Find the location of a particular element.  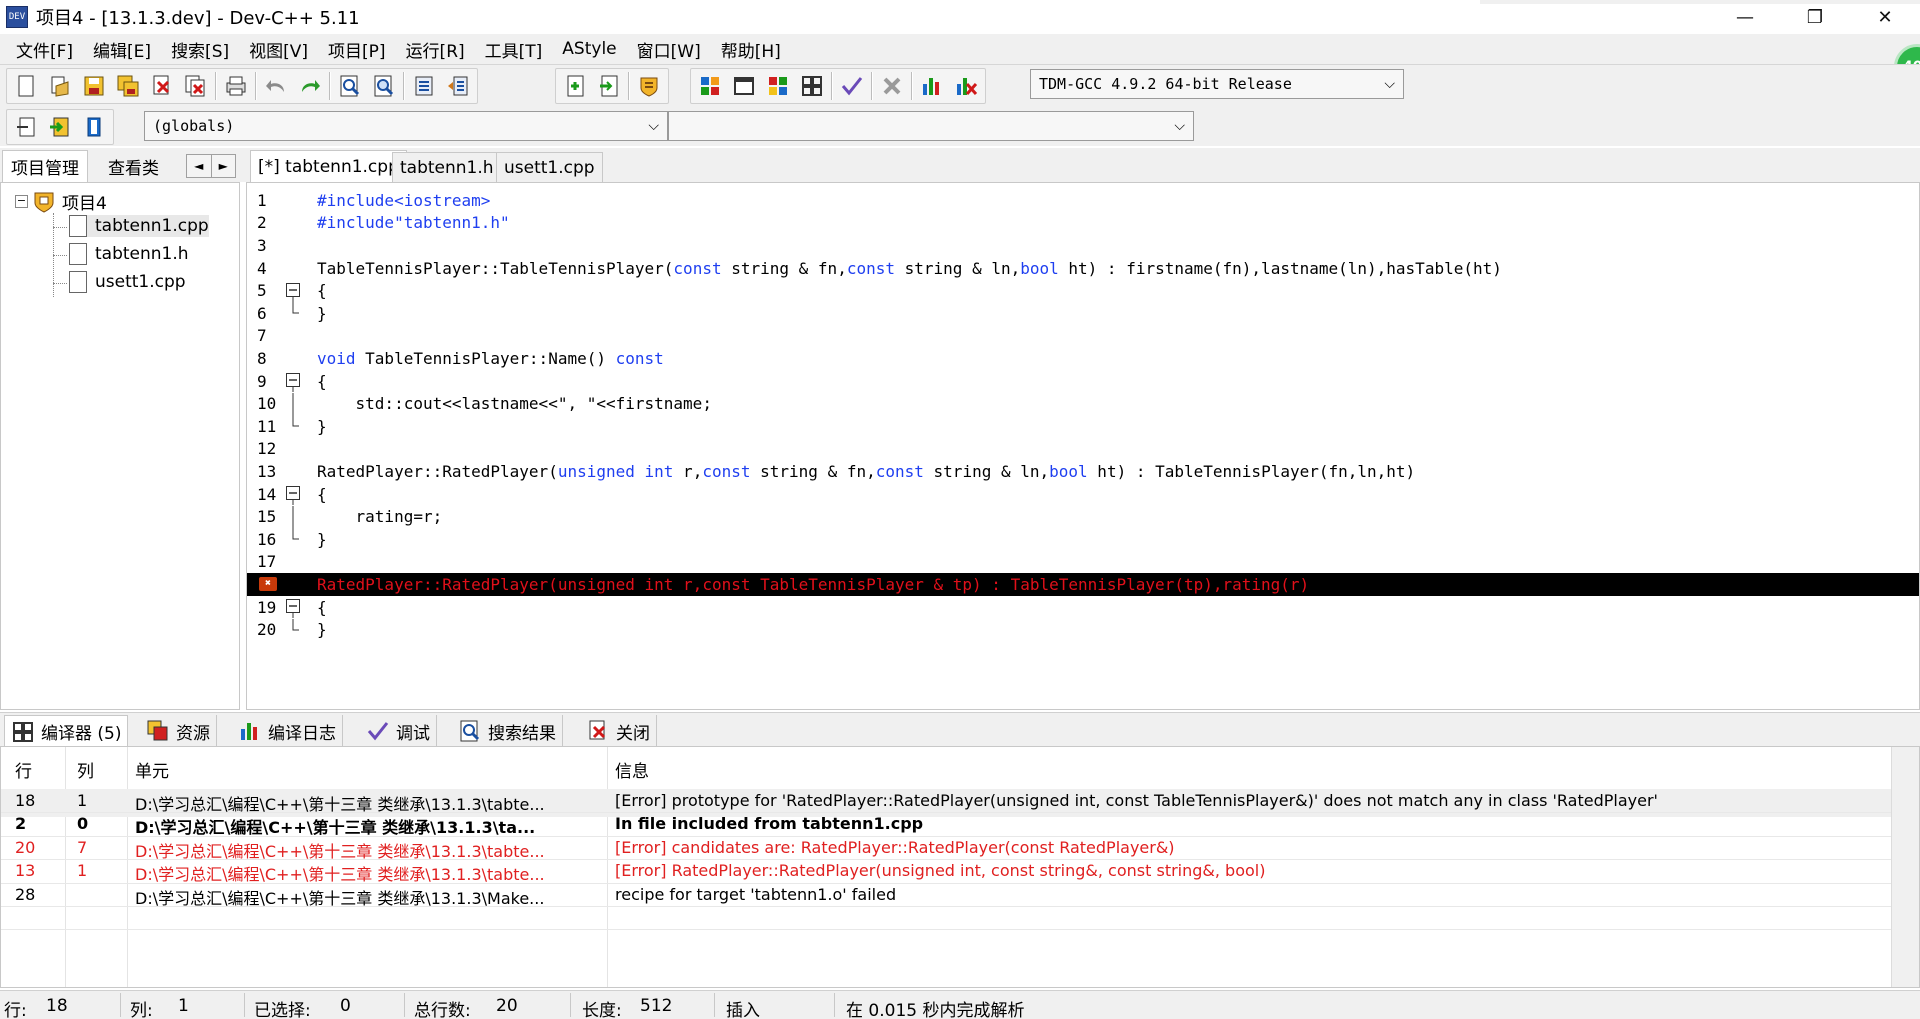

profile-button is located at coordinates (932, 86).